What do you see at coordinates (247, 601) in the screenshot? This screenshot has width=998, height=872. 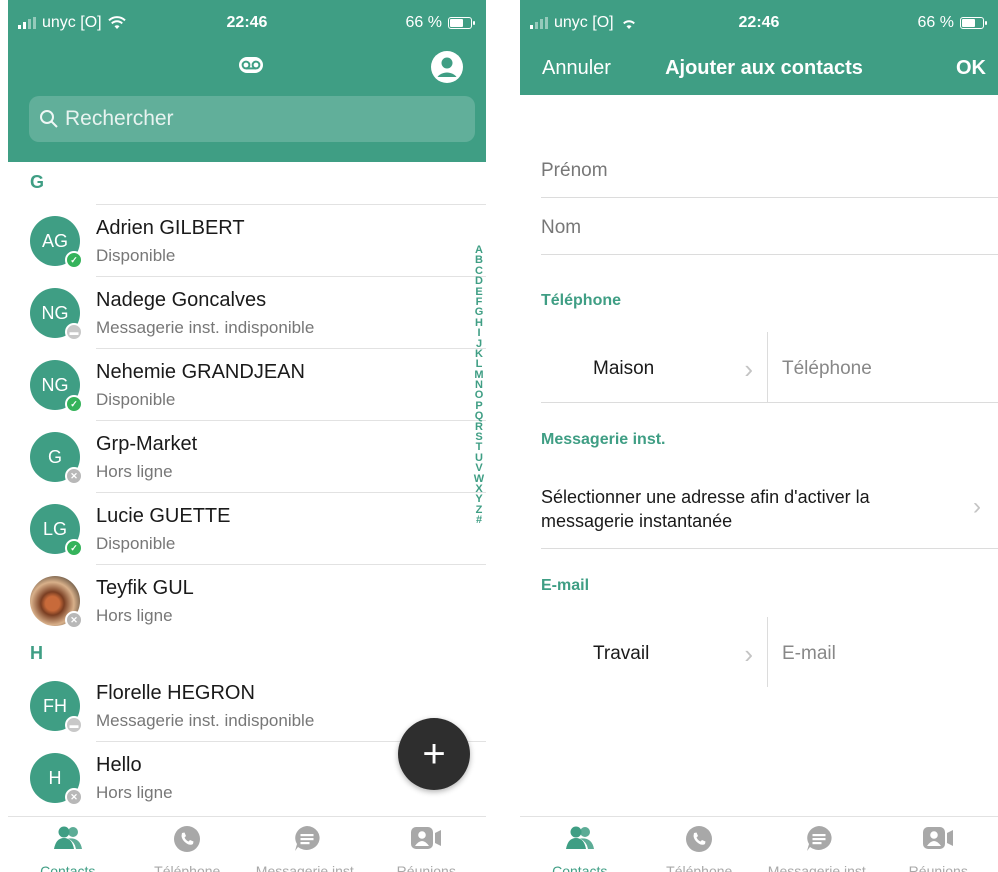 I see `contact-row: ✕ Teyfik GUL Hors ligne` at bounding box center [247, 601].